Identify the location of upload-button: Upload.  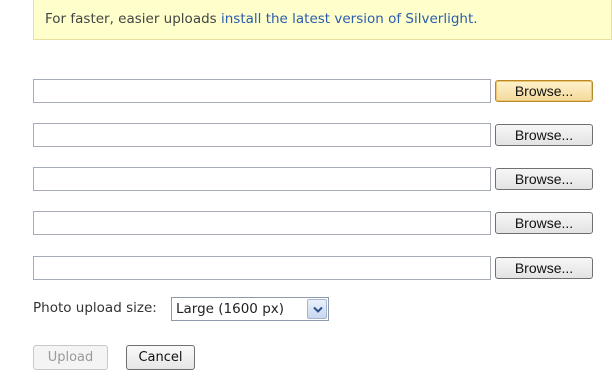
(70, 357).